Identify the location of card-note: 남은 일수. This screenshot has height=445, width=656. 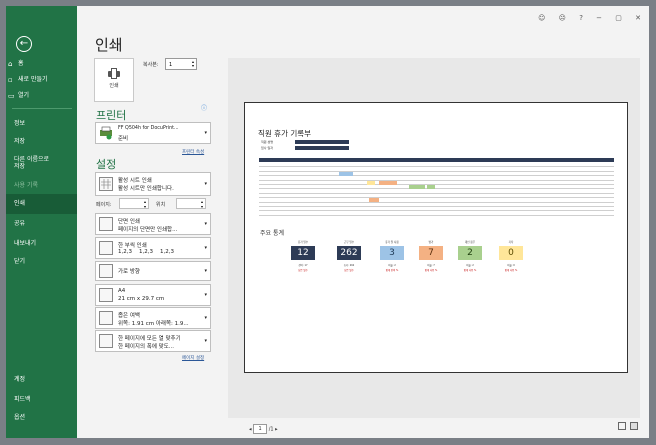
(349, 270).